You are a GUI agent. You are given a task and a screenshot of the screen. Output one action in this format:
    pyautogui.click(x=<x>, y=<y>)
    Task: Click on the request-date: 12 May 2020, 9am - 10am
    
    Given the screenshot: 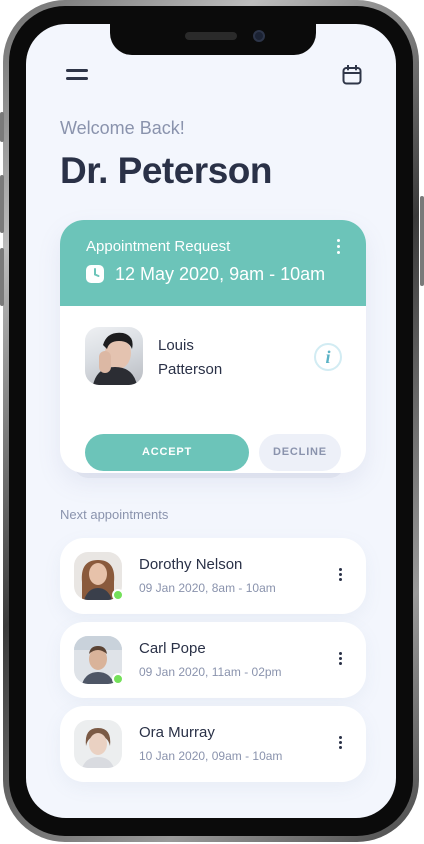 What is the action you would take?
    pyautogui.click(x=220, y=274)
    